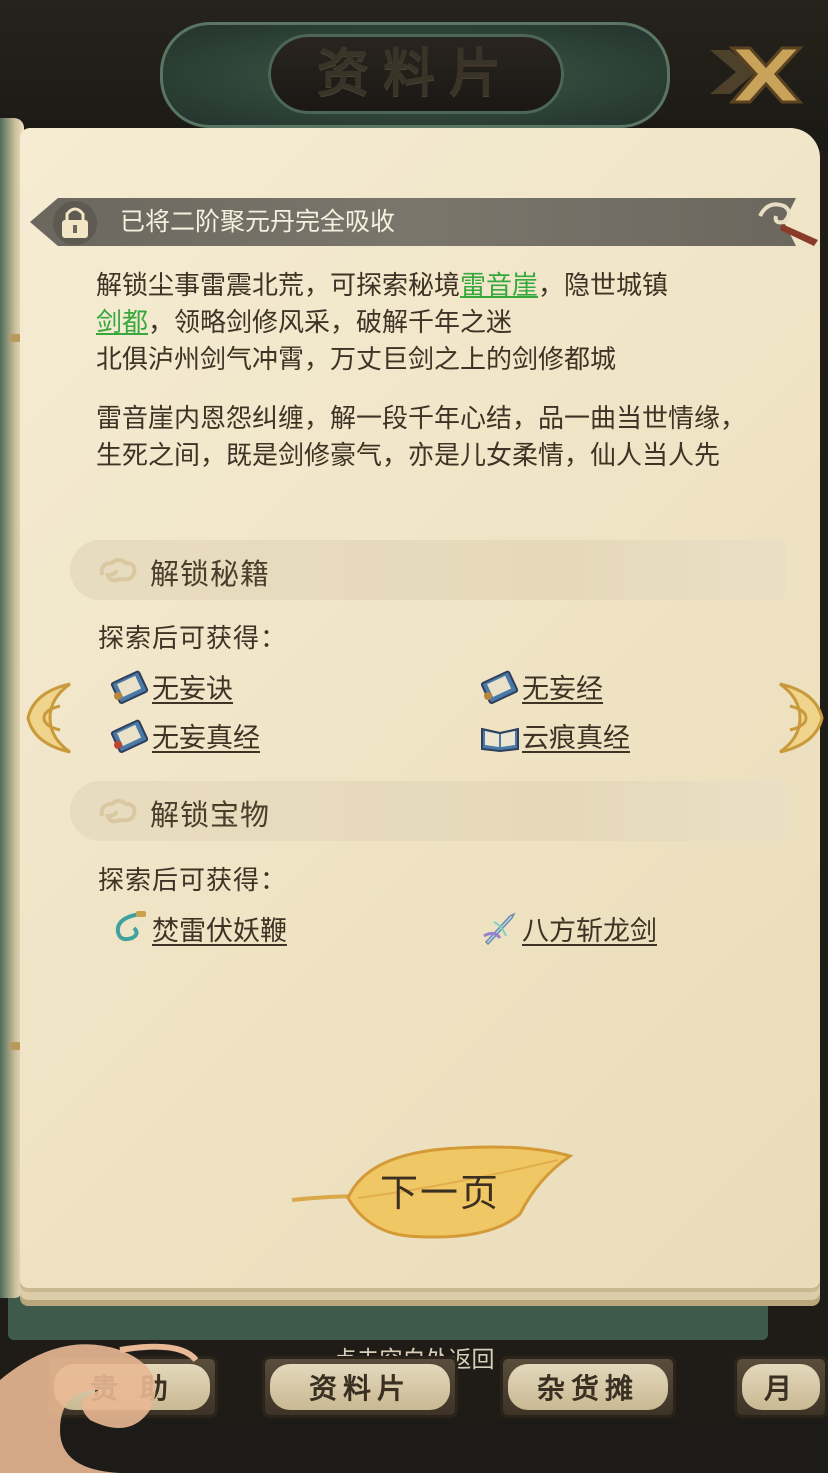  I want to click on tab-label: 杂货摊, so click(588, 1387).